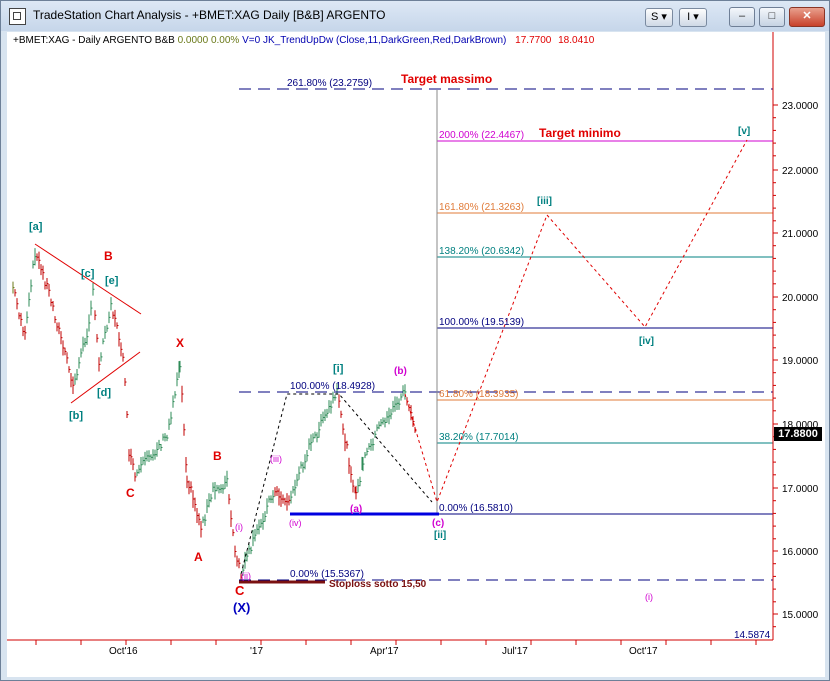 The image size is (830, 681). I want to click on wave-X1: X, so click(180, 343).